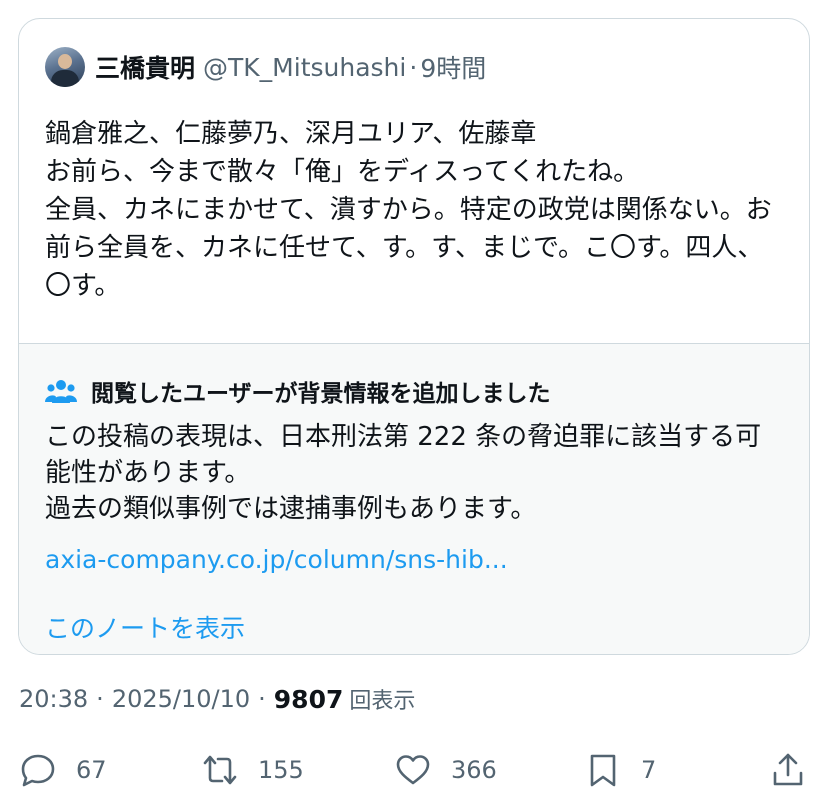 The image size is (828, 809). Describe the element at coordinates (38, 770) in the screenshot. I see `reply-icon` at that location.